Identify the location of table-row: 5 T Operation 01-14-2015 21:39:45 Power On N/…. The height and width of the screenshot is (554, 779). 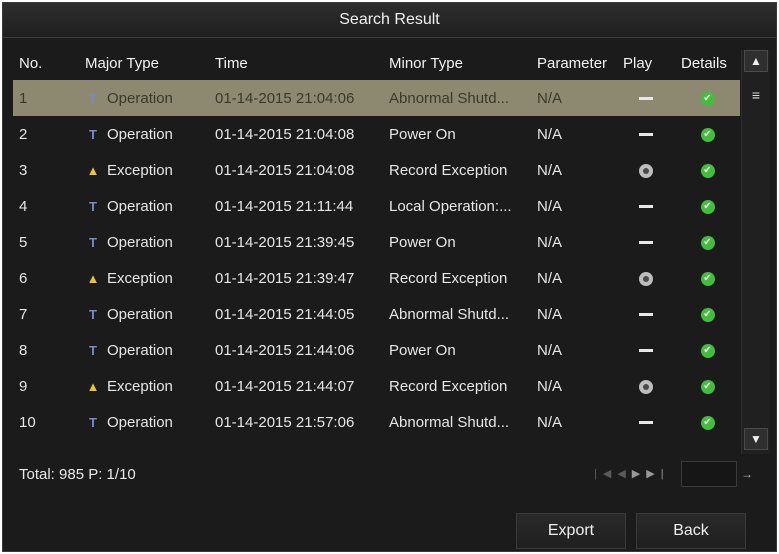
(376, 242).